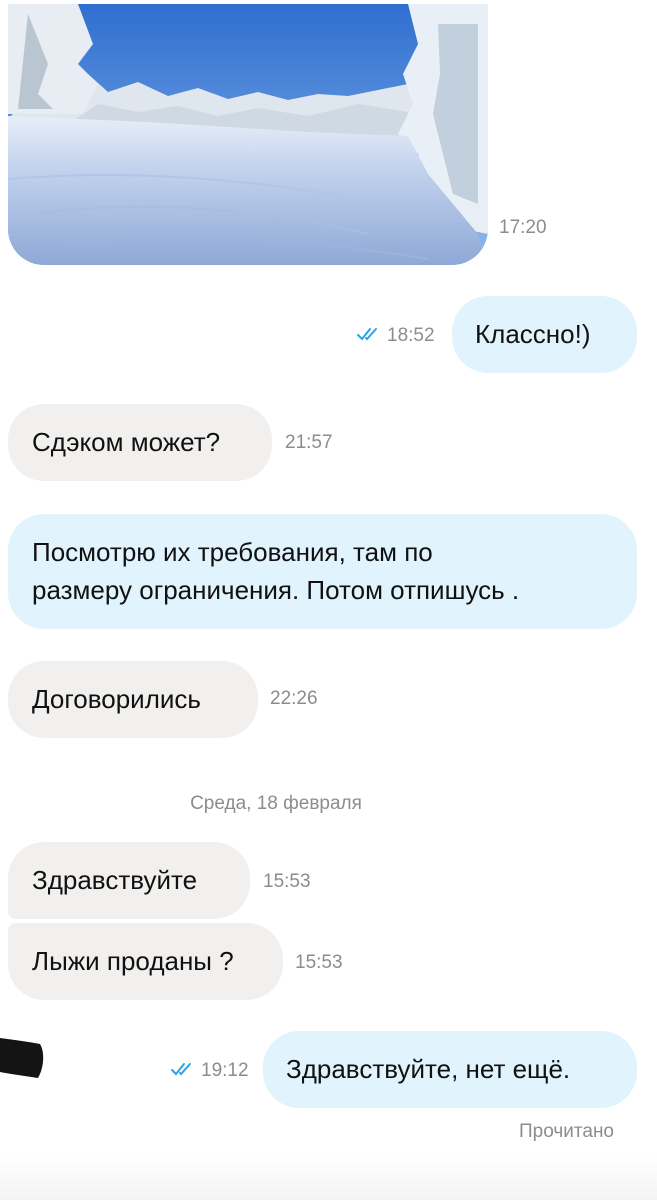 The image size is (657, 1200). I want to click on date-separator: Среда, 18 февраля, so click(276, 803).